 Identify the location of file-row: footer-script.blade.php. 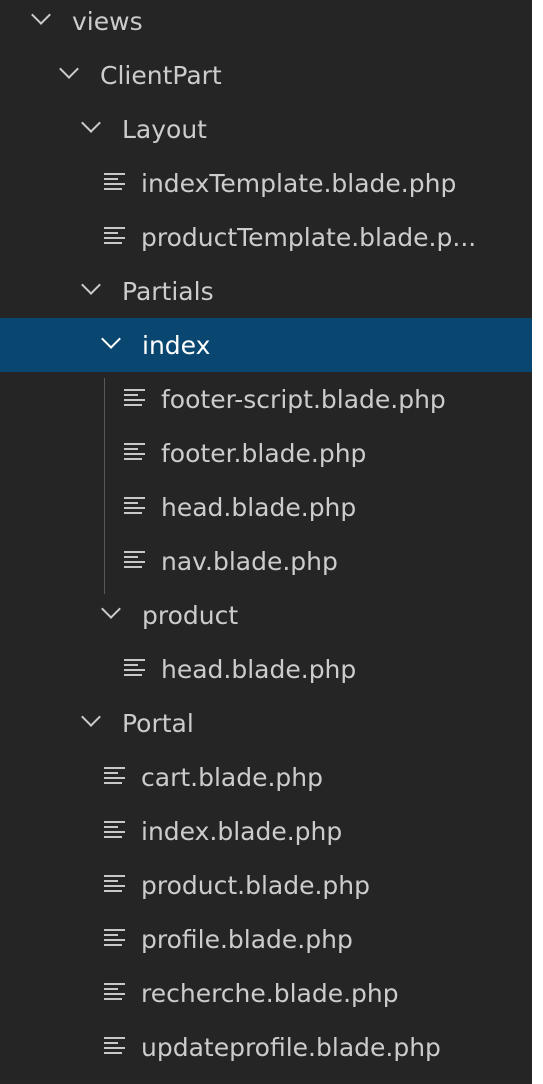
(266, 399).